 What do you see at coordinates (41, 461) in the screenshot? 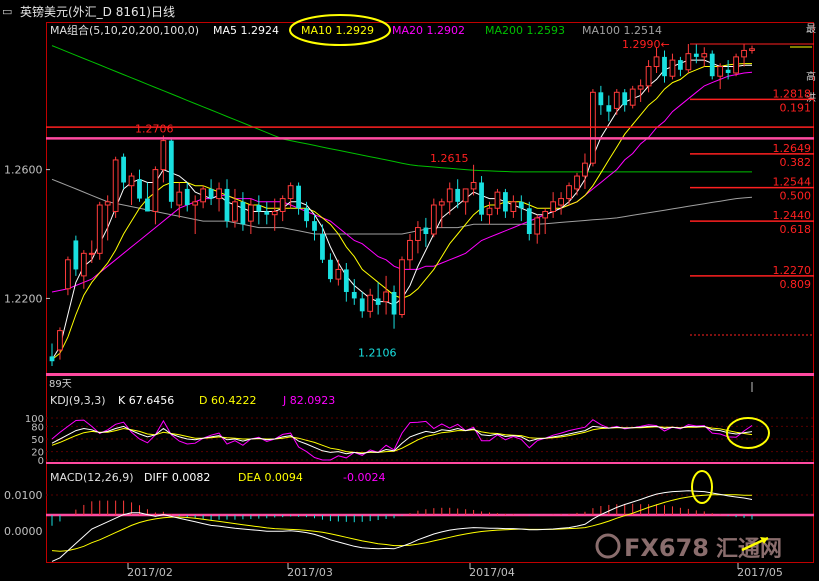
I see `kdj-tick-label: 0` at bounding box center [41, 461].